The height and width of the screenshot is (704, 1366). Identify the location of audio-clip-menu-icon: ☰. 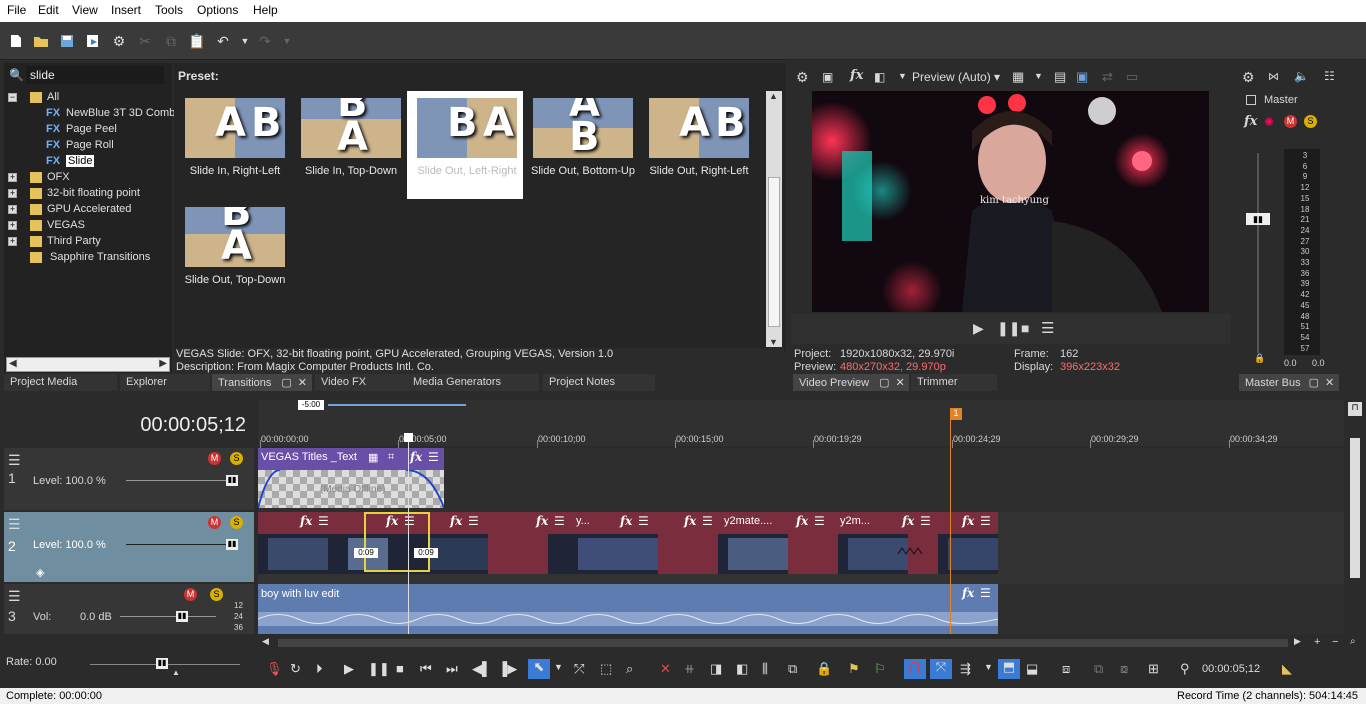
(985, 593).